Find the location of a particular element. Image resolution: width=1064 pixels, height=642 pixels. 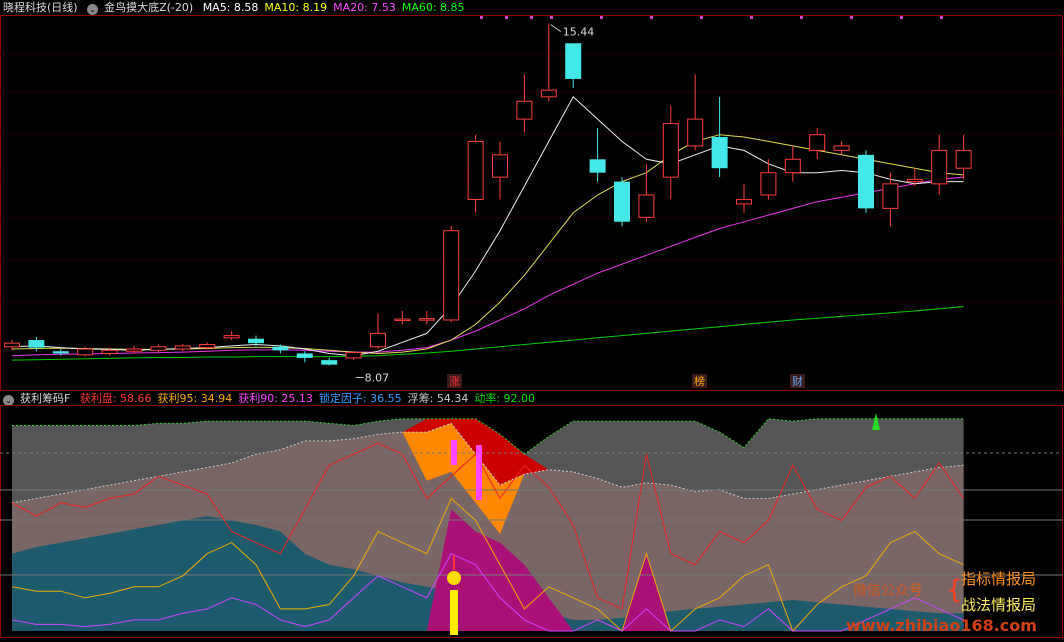

watermark-wechat: 微信公众号 is located at coordinates (888, 591).